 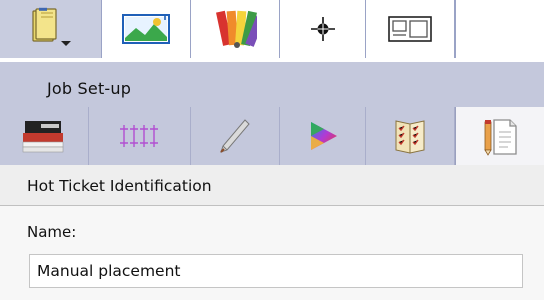 I want to click on tab-color, so click(x=235, y=29).